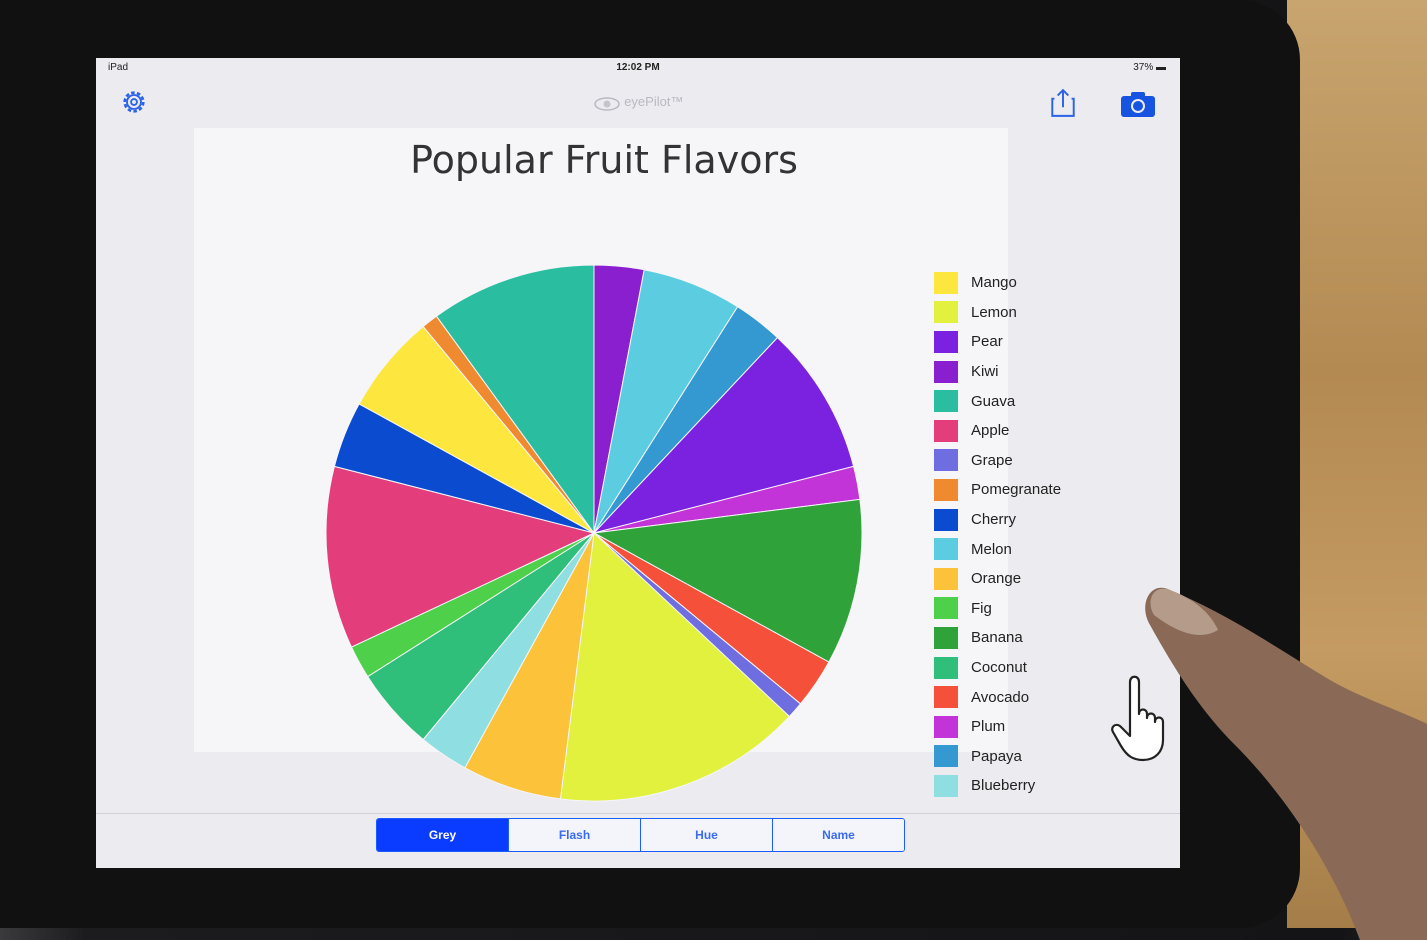  I want to click on chart-title: Popular Fruit Flavors, so click(604, 160).